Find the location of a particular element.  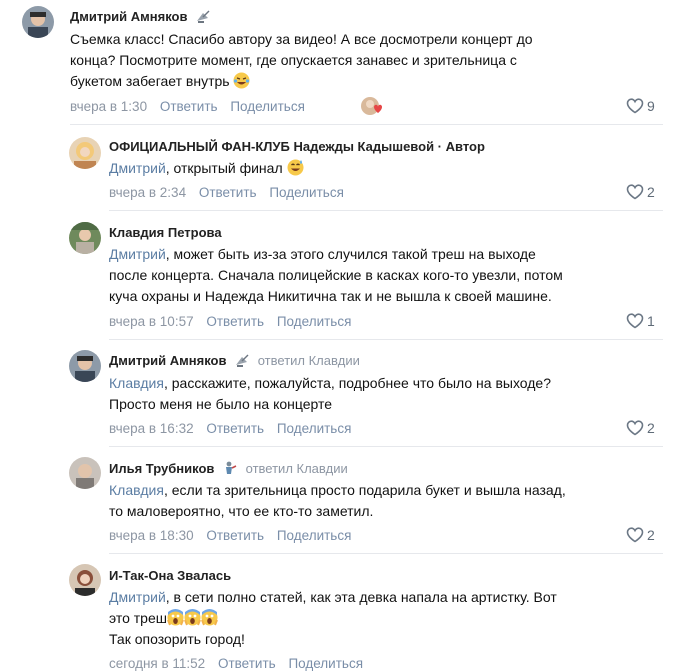

comment-meta: вчера в 1:30 Ответить Поделиться is located at coordinates (192, 106).